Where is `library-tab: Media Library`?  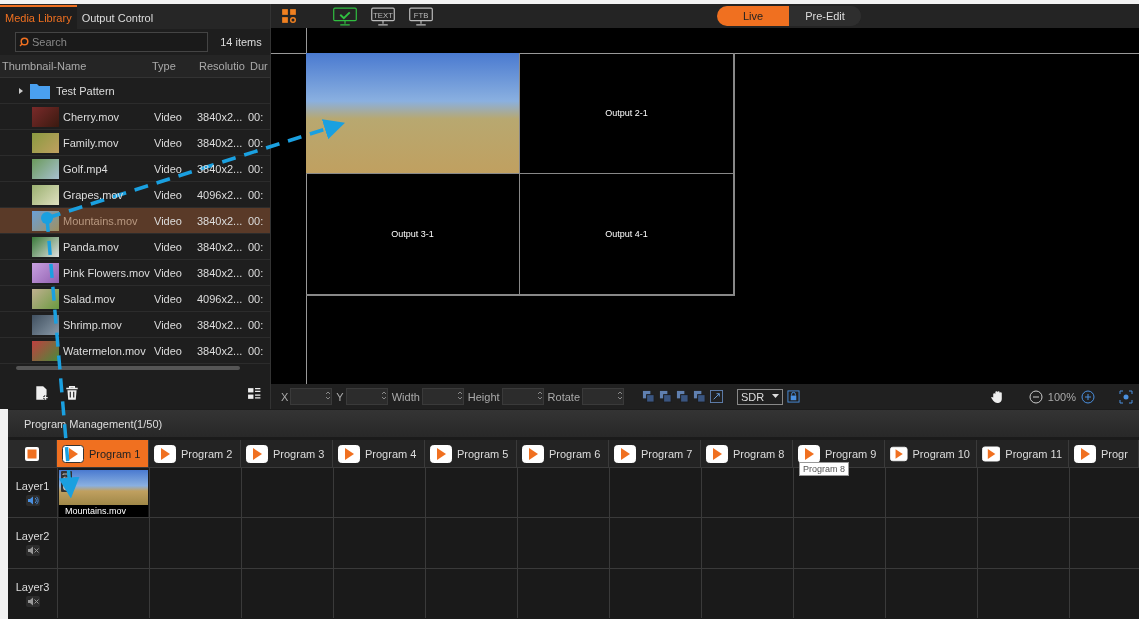
library-tab: Media Library is located at coordinates (38, 16).